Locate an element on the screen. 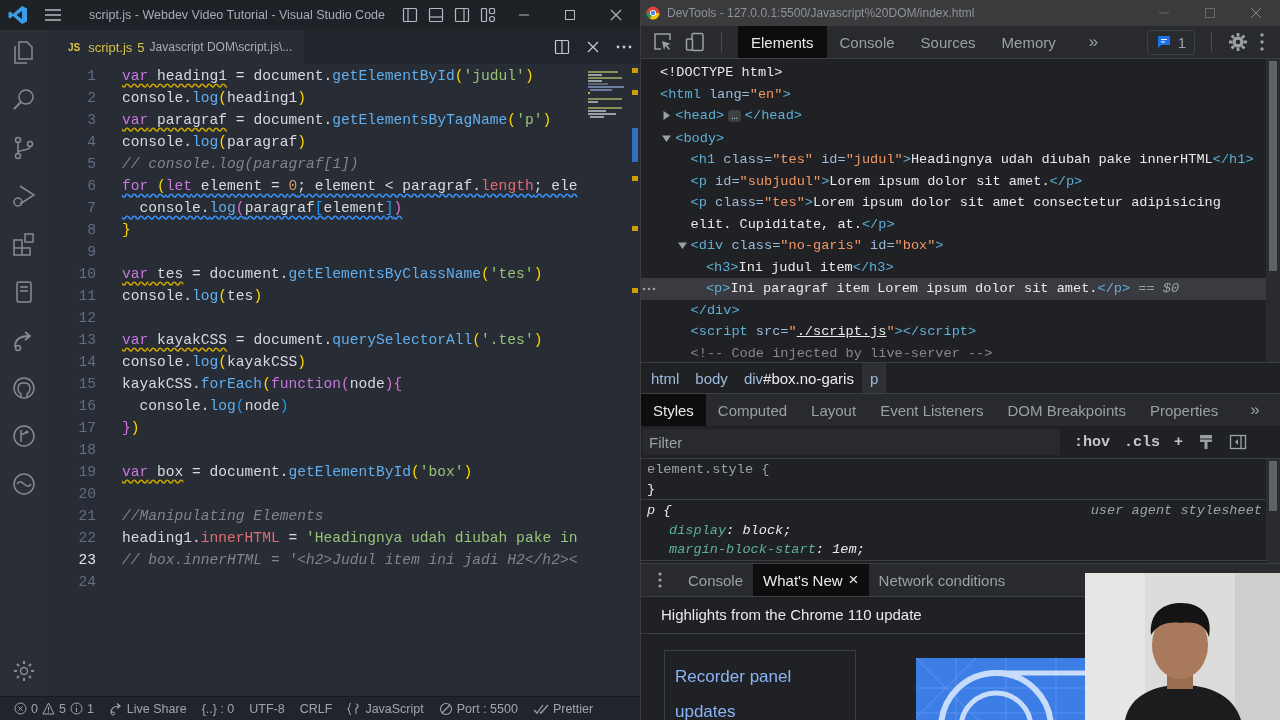 This screenshot has width=1280, height=720. dom-node: <html lang="en"> is located at coordinates (963, 94).